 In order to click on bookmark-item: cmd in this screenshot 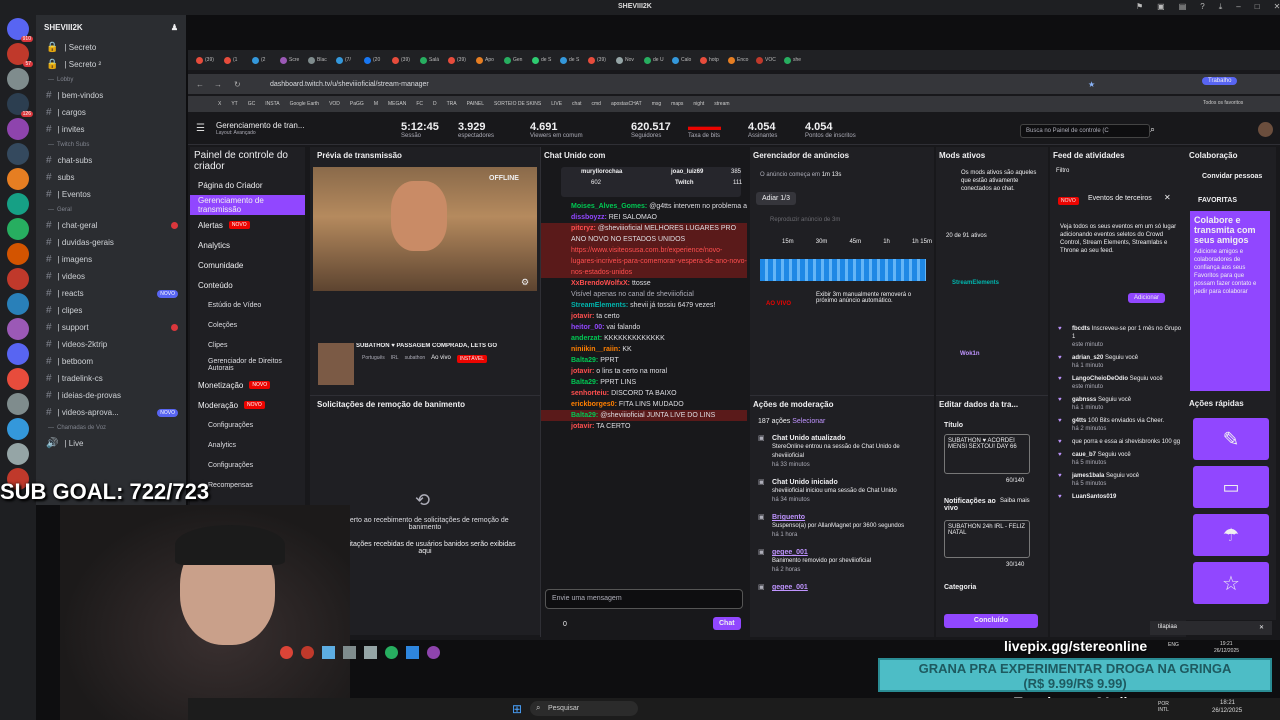, I will do `click(596, 104)`.